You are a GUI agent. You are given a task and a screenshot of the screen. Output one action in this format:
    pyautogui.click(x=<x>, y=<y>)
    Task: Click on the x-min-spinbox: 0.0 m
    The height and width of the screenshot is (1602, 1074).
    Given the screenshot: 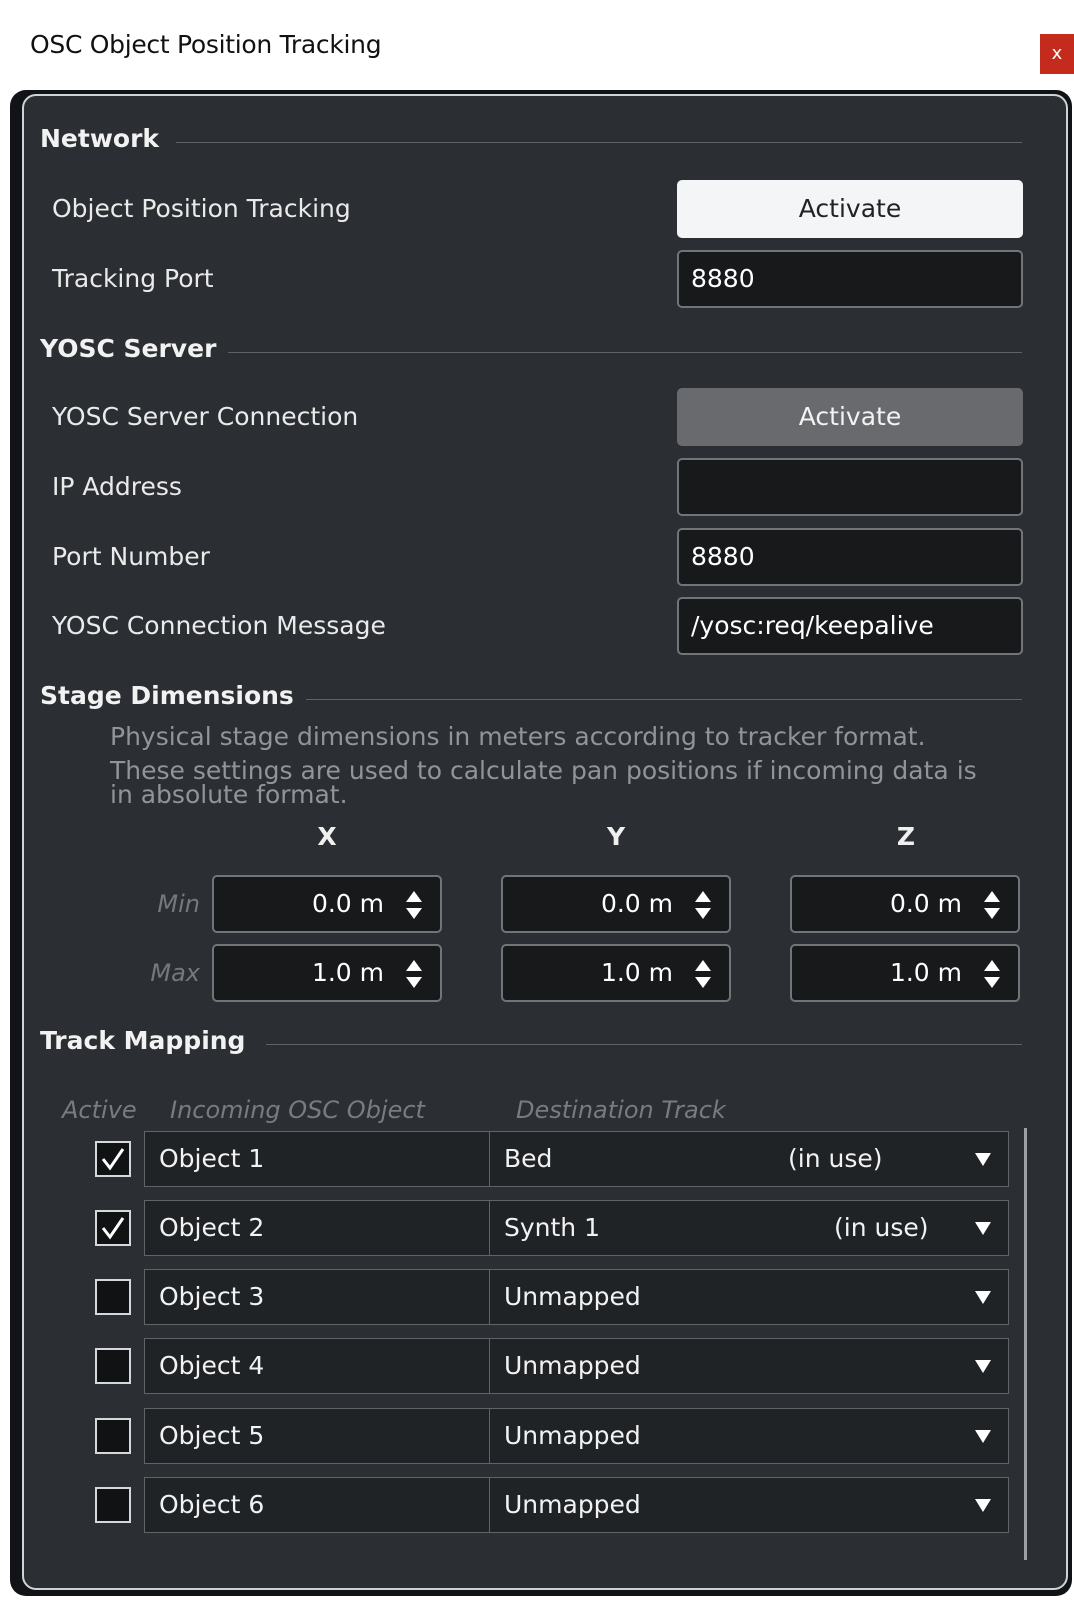 What is the action you would take?
    pyautogui.click(x=327, y=904)
    